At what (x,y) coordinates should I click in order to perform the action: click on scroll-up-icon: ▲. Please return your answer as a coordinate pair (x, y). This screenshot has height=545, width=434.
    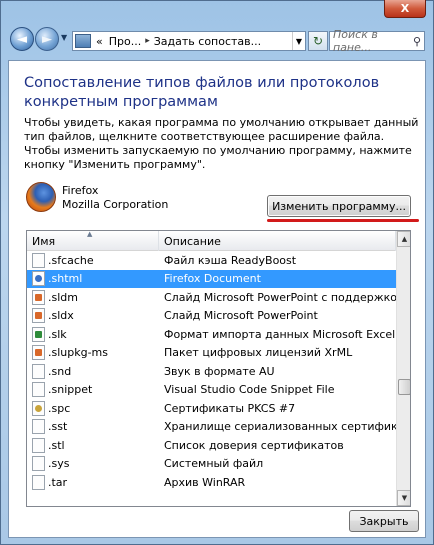
    Looking at the image, I should click on (403, 239).